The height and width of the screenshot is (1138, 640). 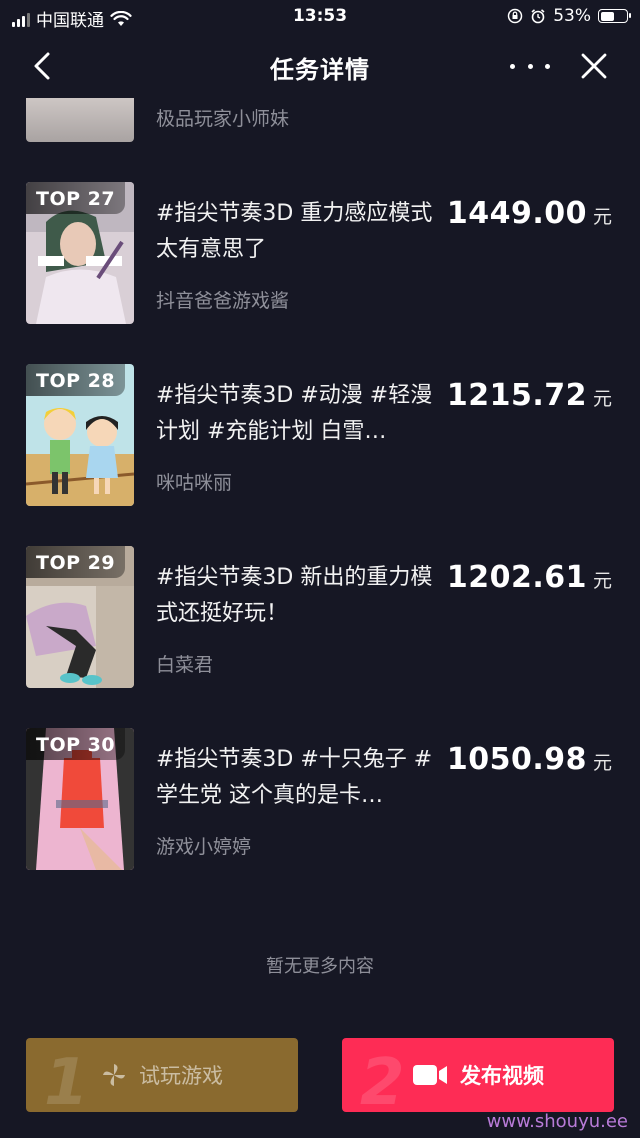 What do you see at coordinates (516, 577) in the screenshot?
I see `price-value: 1202.61` at bounding box center [516, 577].